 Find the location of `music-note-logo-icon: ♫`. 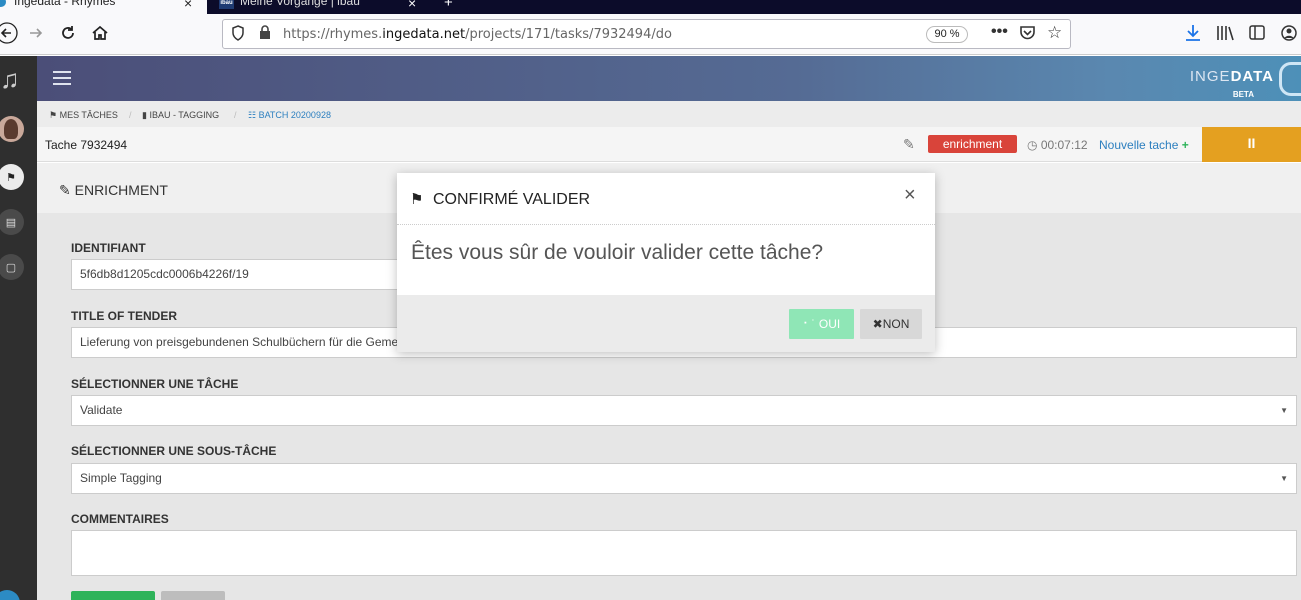

music-note-logo-icon: ♫ is located at coordinates (14, 79).